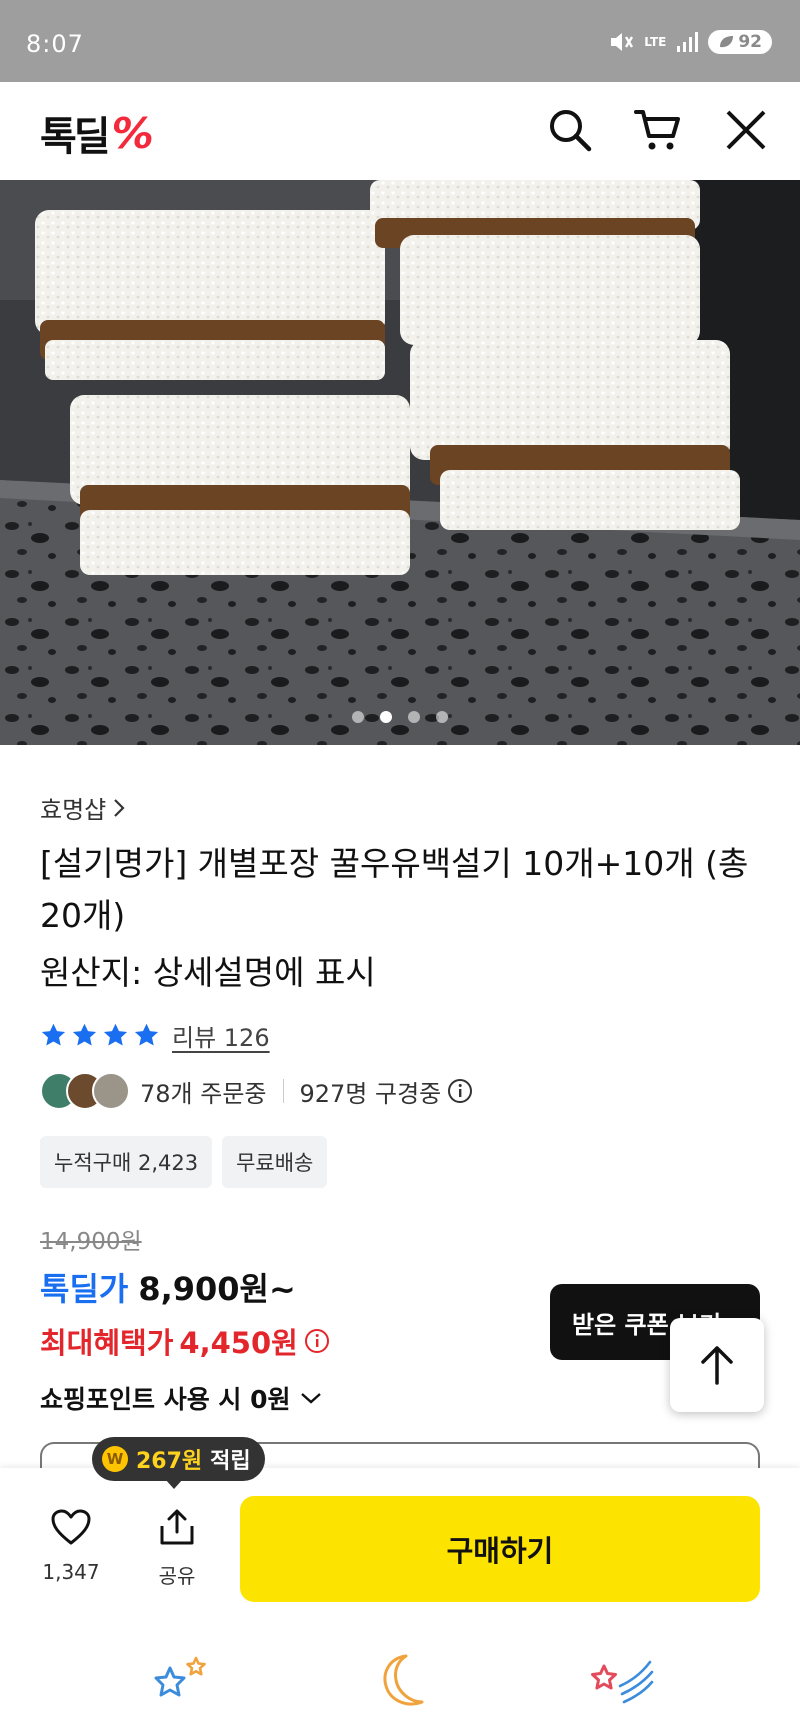  I want to click on rating-row: 리뷰 126, so click(155, 1035).